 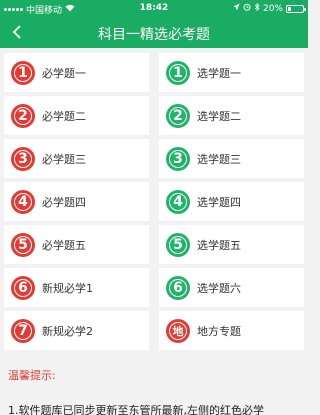 What do you see at coordinates (32, 375) in the screenshot?
I see `tips-title: 温馨提示:` at bounding box center [32, 375].